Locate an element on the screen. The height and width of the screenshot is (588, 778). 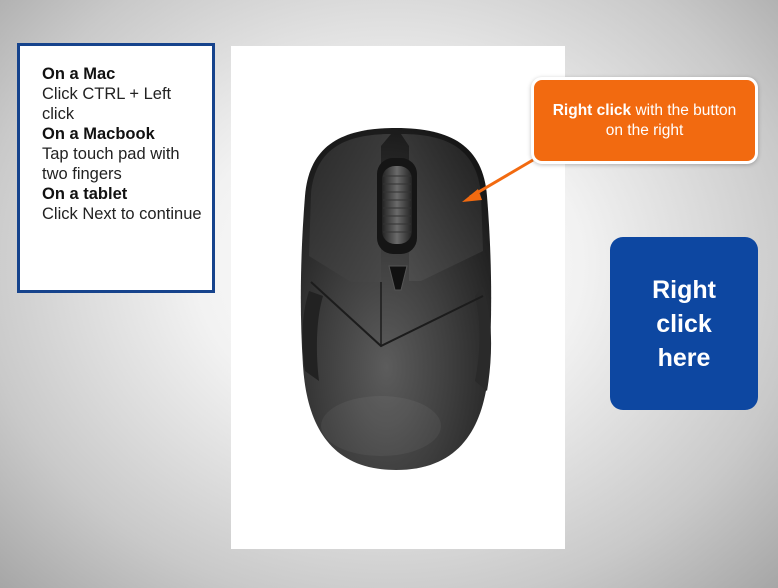
computer-mouse-icon is located at coordinates (396, 299).